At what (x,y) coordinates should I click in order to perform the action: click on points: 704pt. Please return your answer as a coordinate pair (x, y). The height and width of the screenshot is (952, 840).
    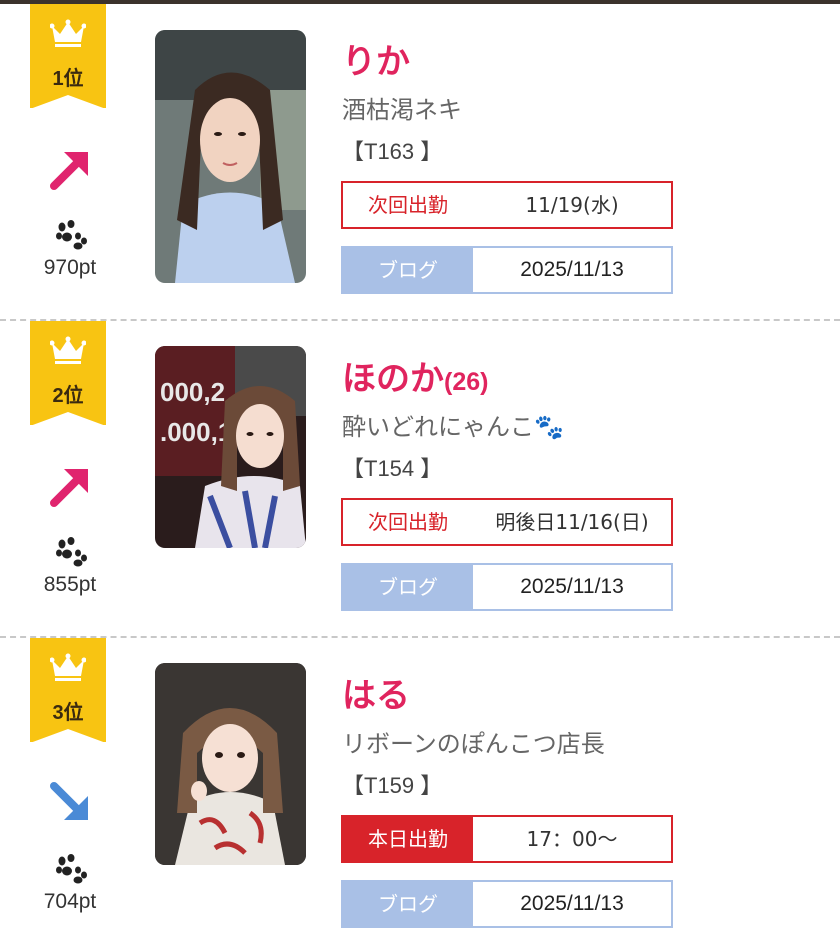
    Looking at the image, I should click on (70, 901).